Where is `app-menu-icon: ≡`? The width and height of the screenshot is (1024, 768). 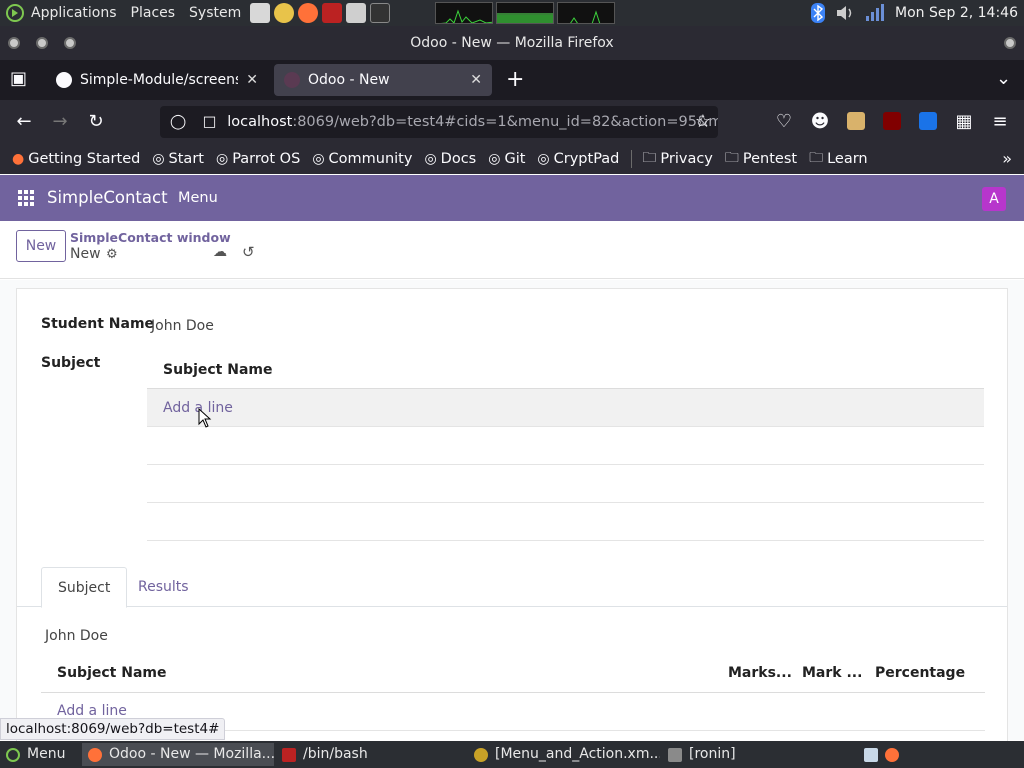 app-menu-icon: ≡ is located at coordinates (1000, 122).